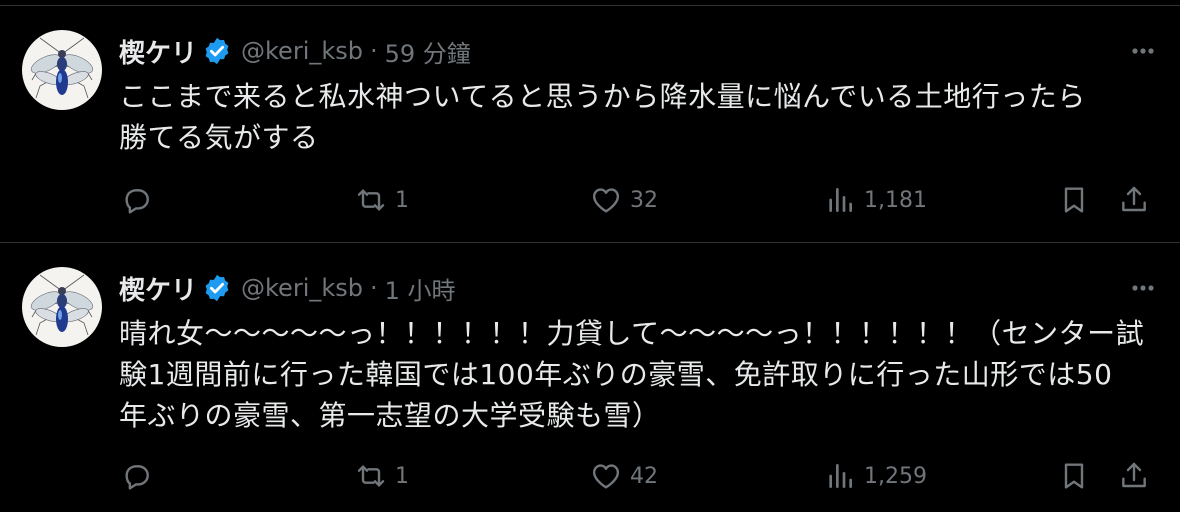 This screenshot has height=512, width=1180. I want to click on timestamp: 59 分鐘, so click(428, 51).